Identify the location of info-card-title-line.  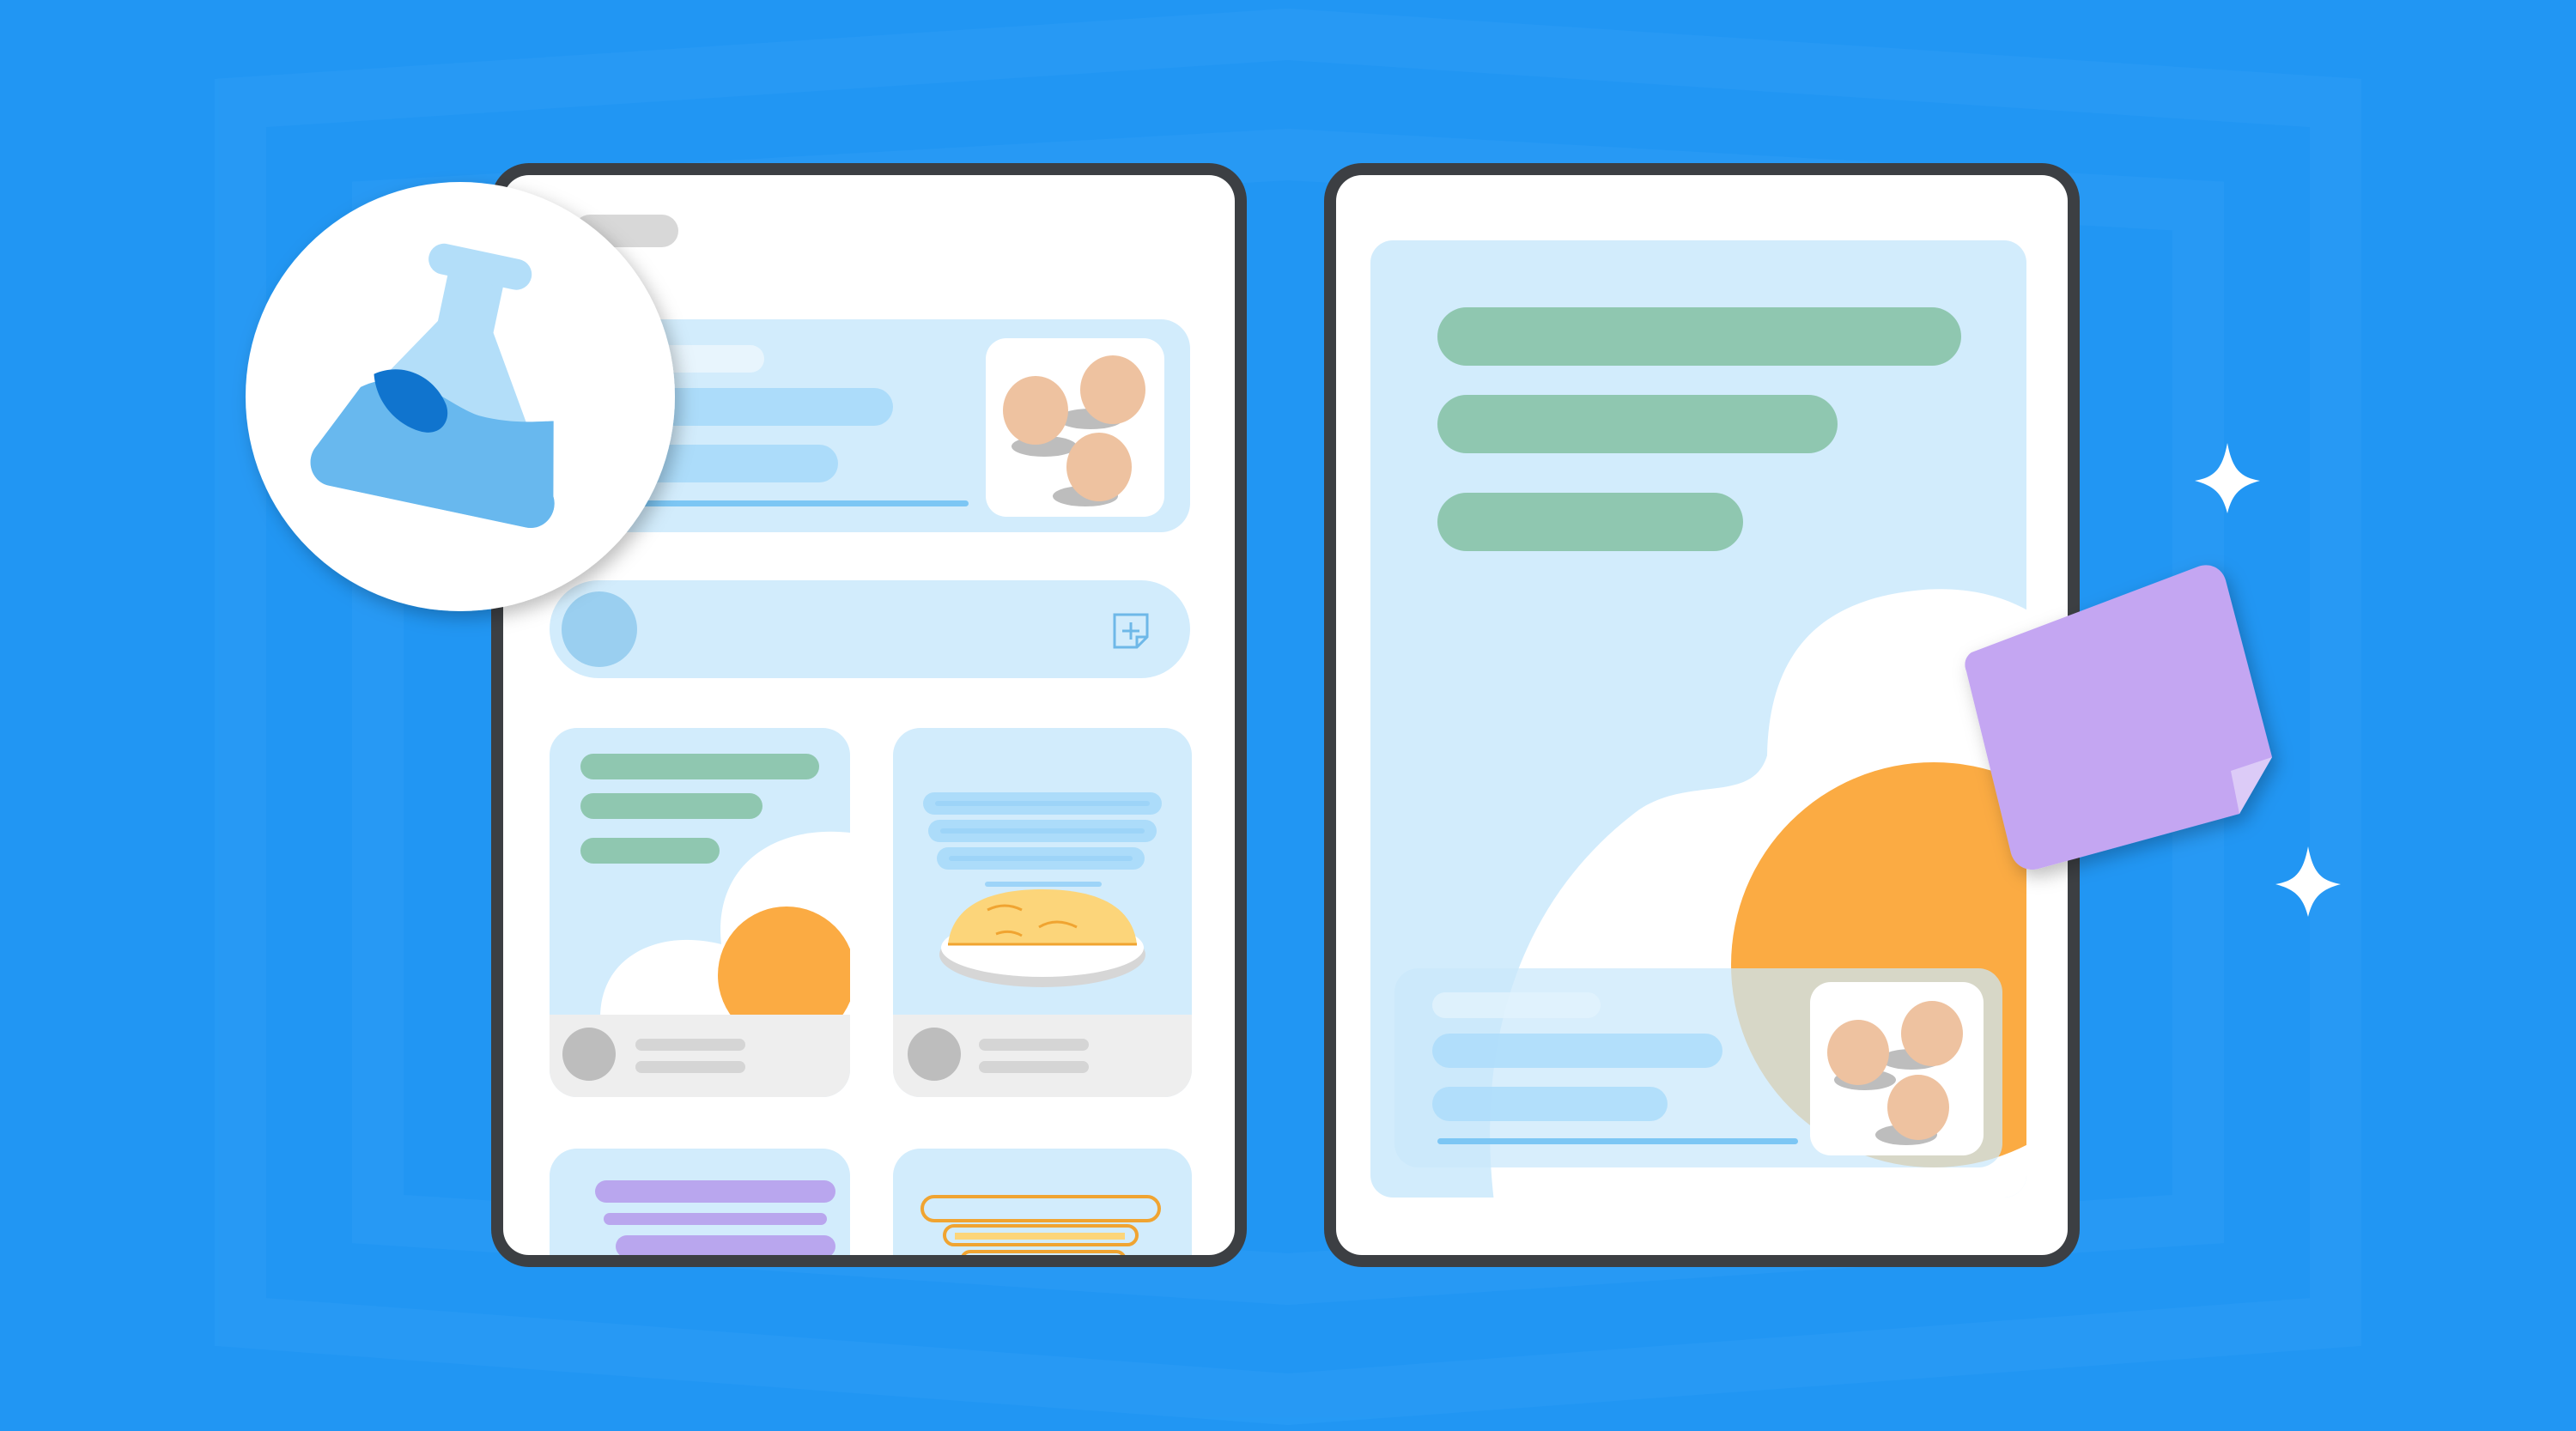
(1577, 1051).